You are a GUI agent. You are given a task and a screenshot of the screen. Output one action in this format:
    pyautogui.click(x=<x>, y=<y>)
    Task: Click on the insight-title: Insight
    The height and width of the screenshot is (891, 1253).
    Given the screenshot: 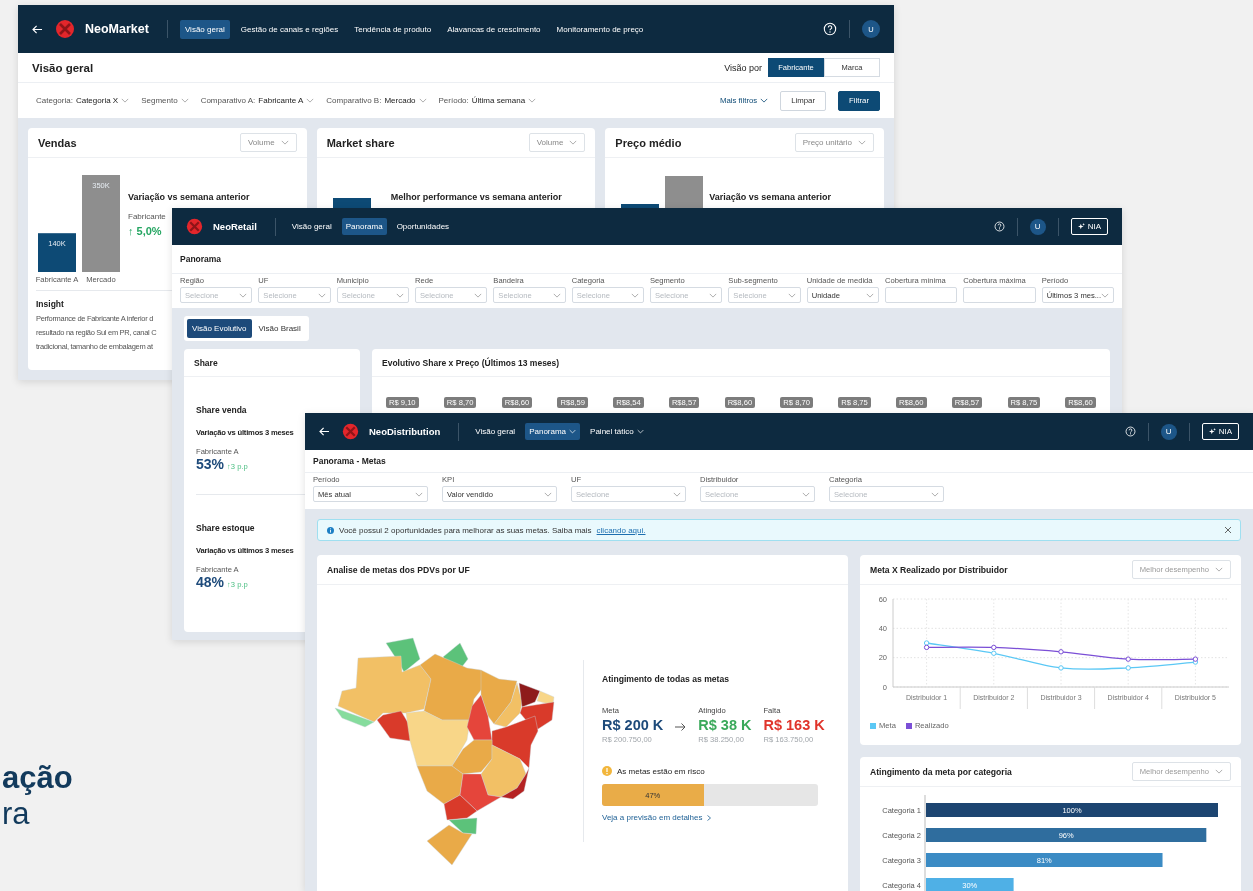 What is the action you would take?
    pyautogui.click(x=50, y=304)
    